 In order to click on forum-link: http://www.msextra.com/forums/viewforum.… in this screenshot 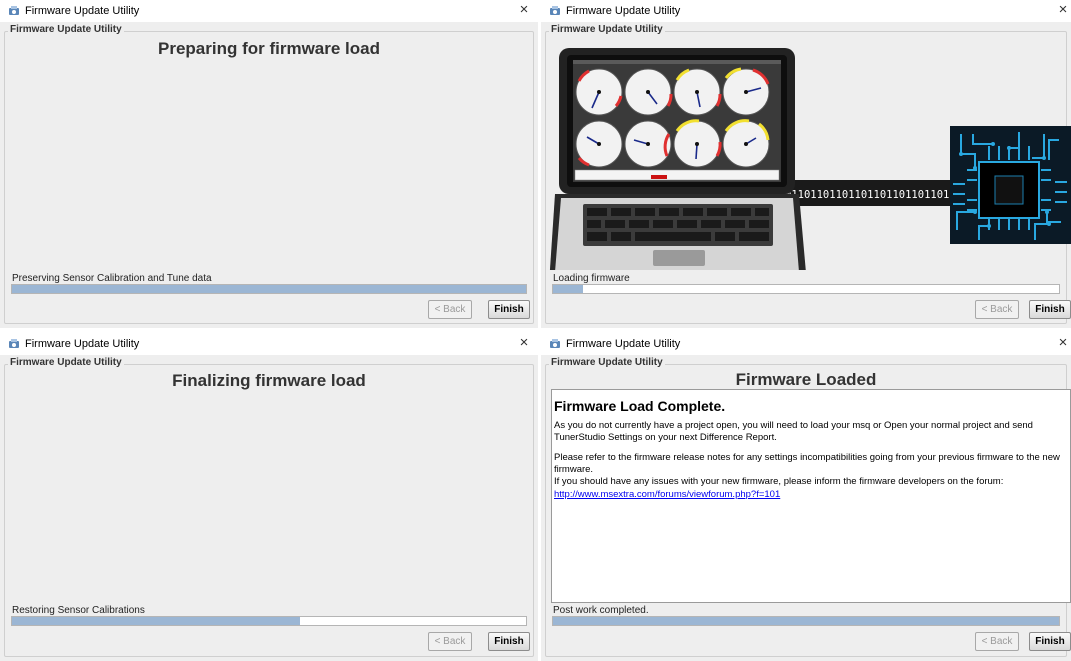, I will do `click(667, 494)`.